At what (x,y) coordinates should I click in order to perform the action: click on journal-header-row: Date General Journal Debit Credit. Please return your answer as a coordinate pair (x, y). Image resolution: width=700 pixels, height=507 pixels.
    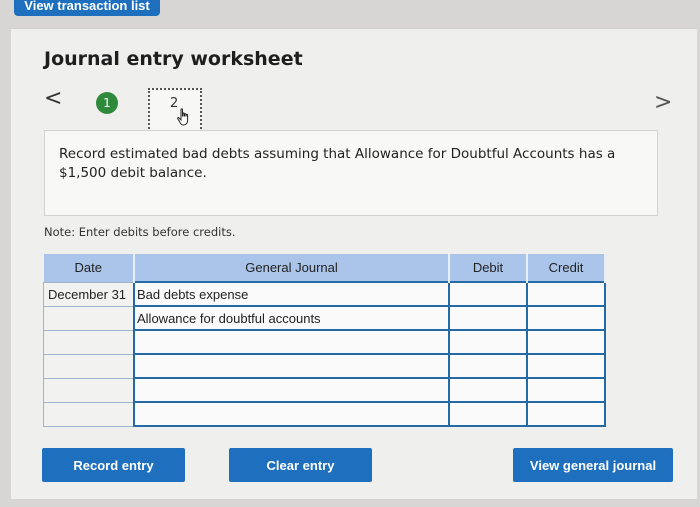
    Looking at the image, I should click on (324, 268).